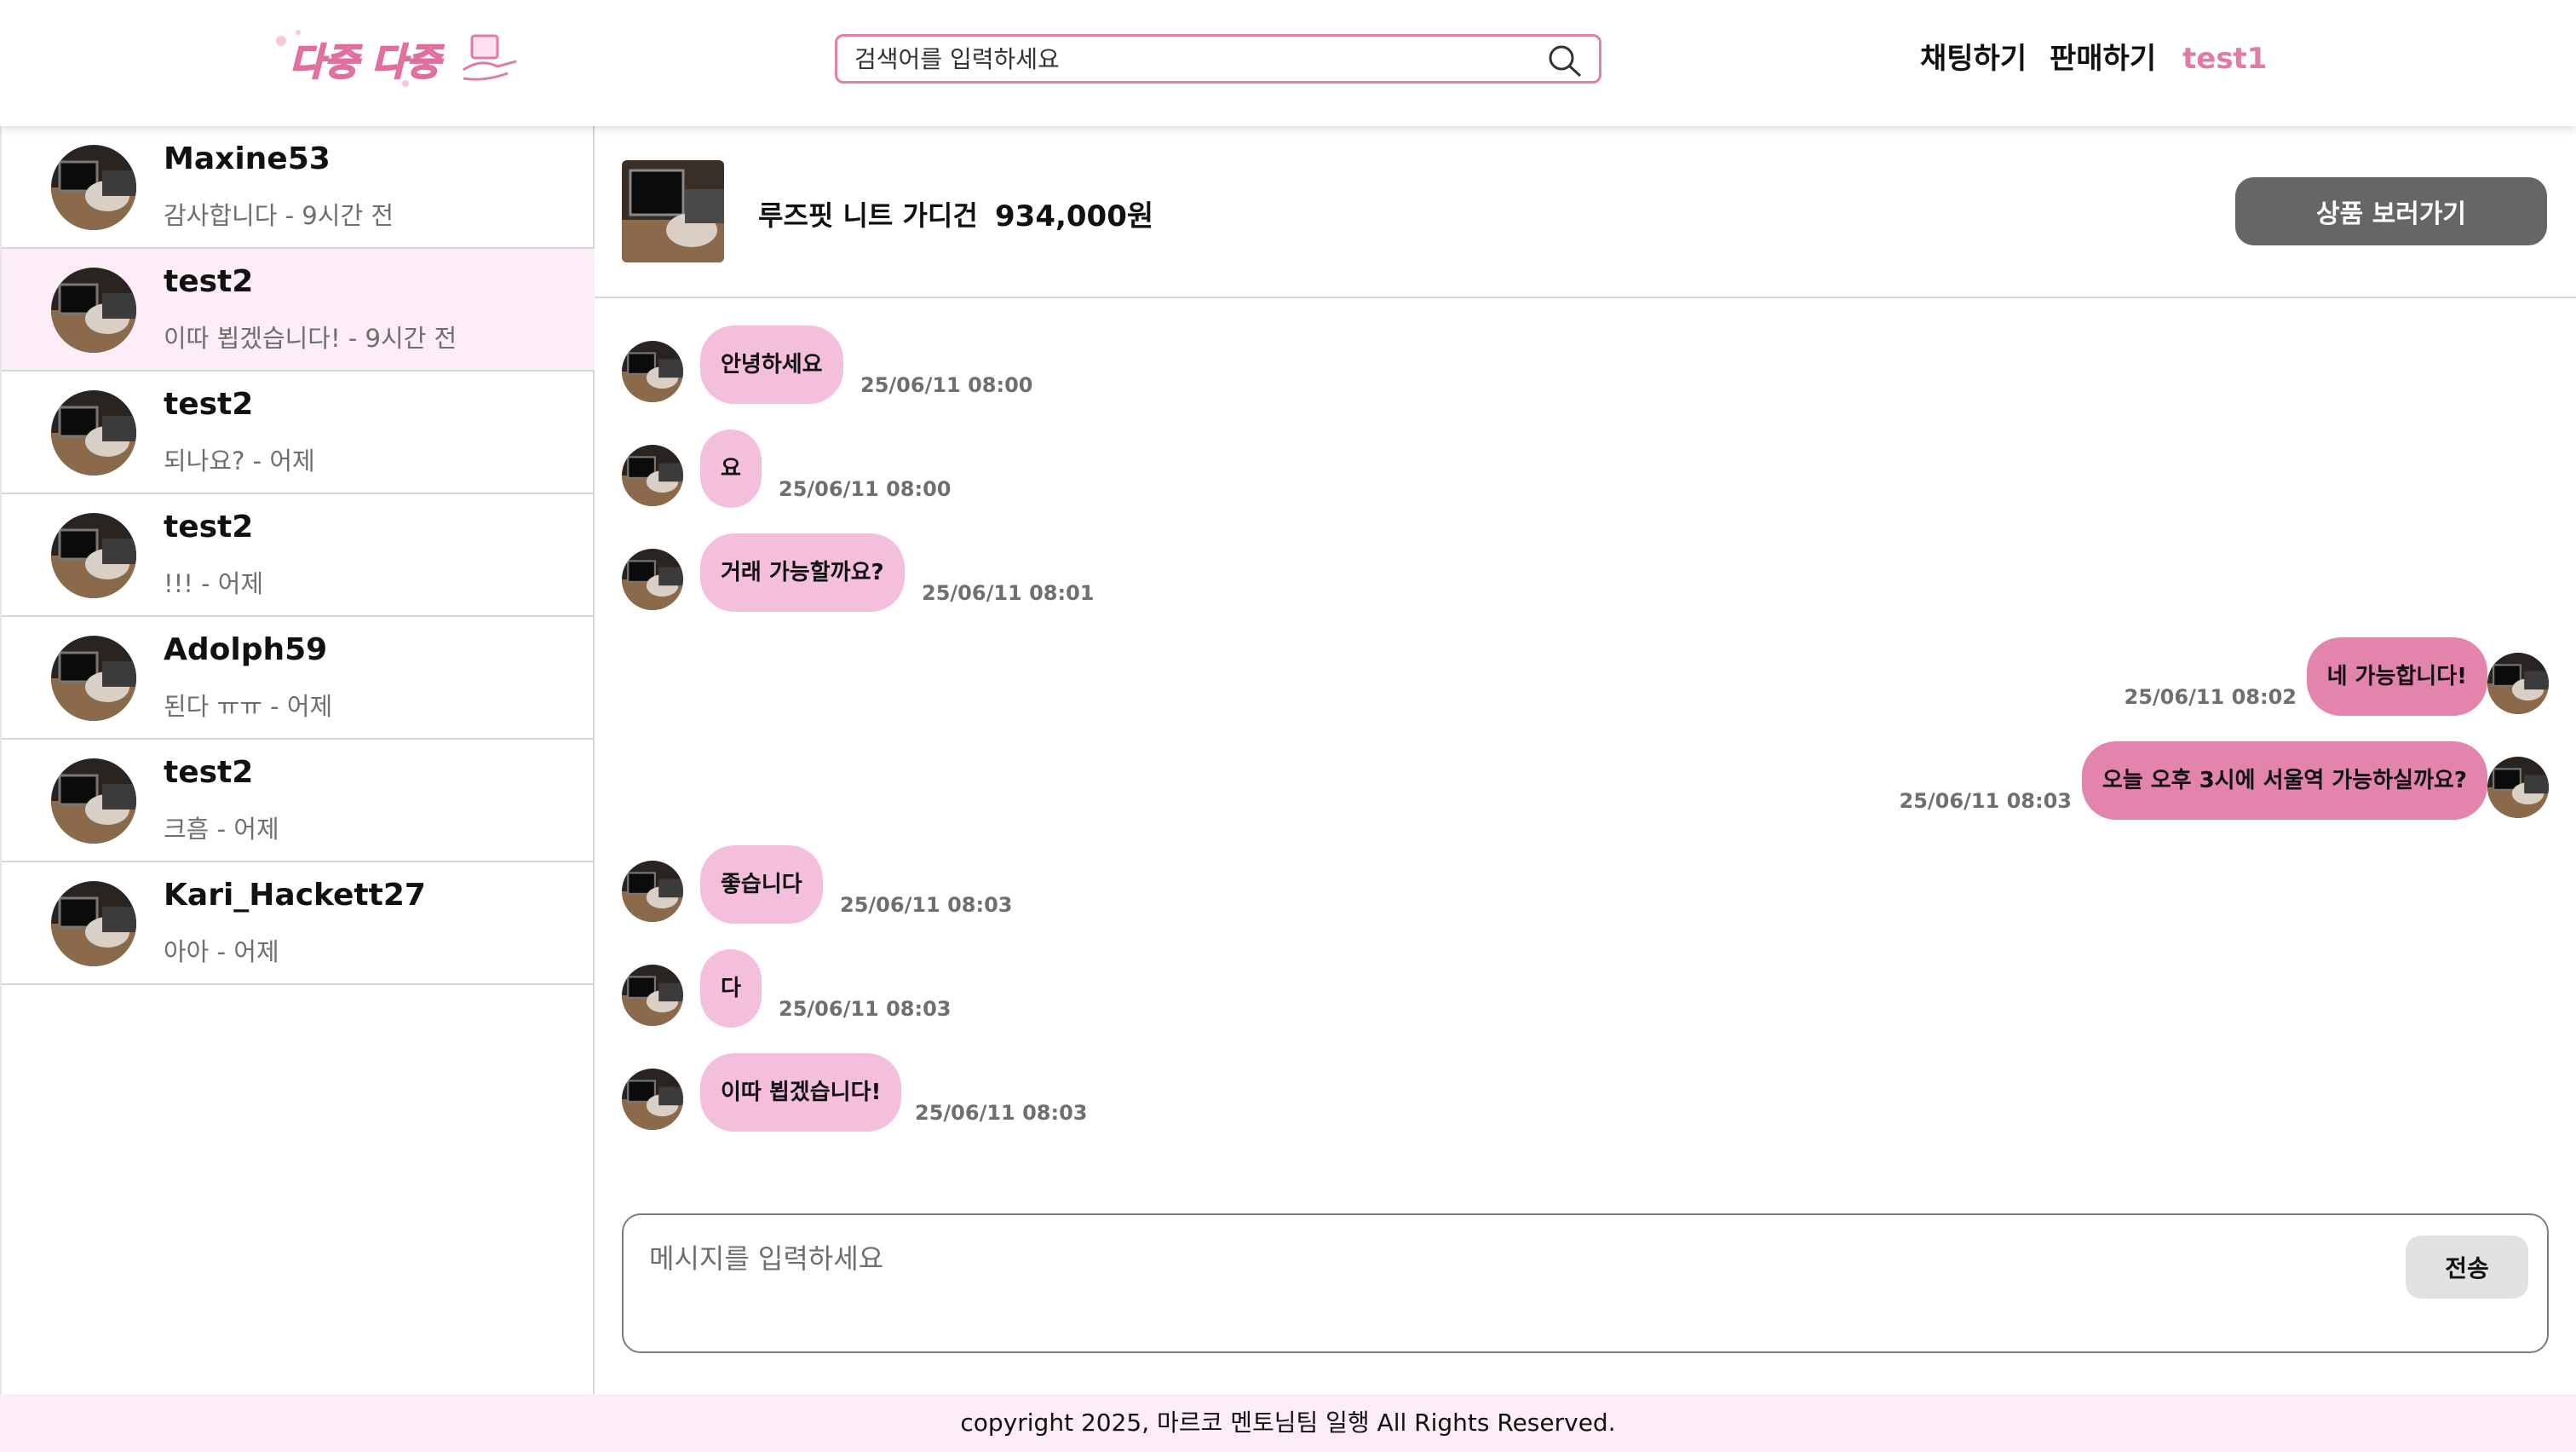  I want to click on conversation-item: Maxine53 감사합니다 - 9시간 전, so click(298, 187).